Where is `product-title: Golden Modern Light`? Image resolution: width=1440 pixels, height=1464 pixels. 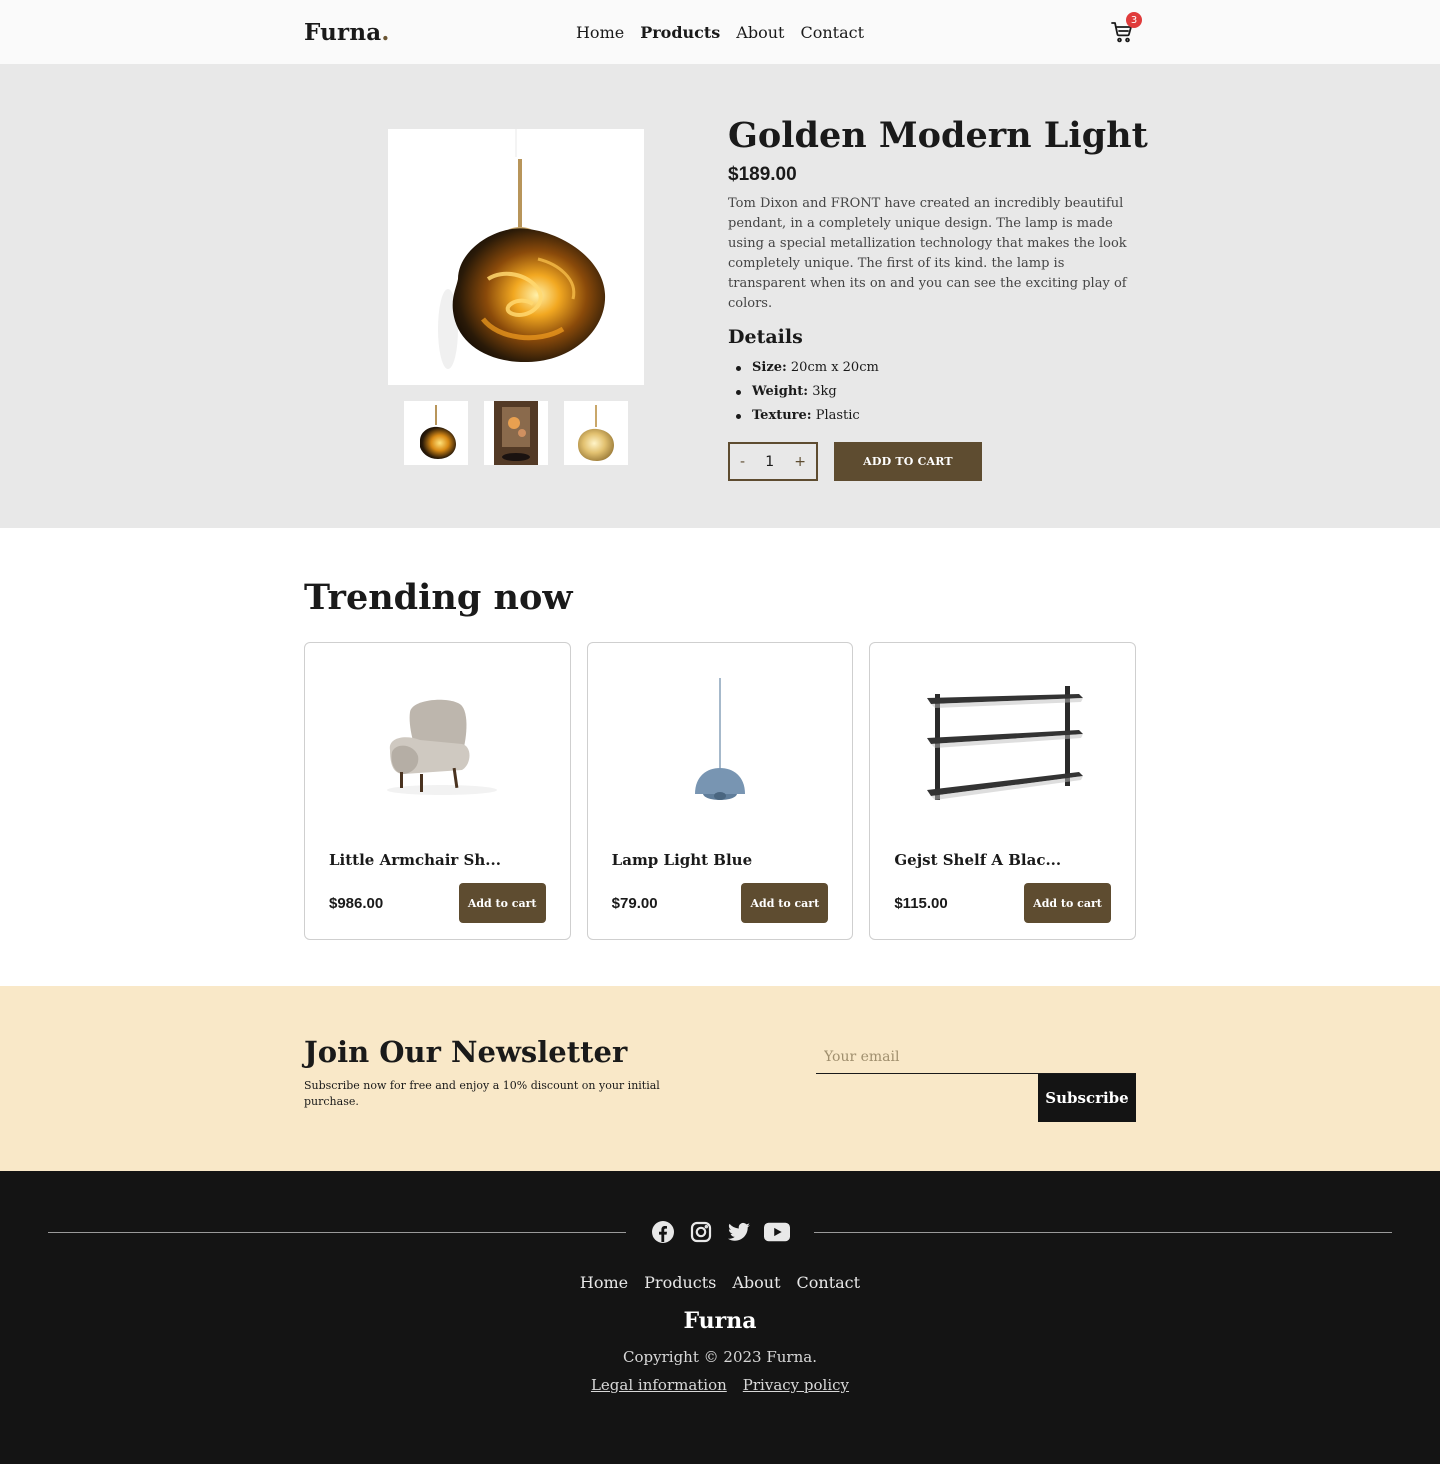
product-title: Golden Modern Light is located at coordinates (938, 135).